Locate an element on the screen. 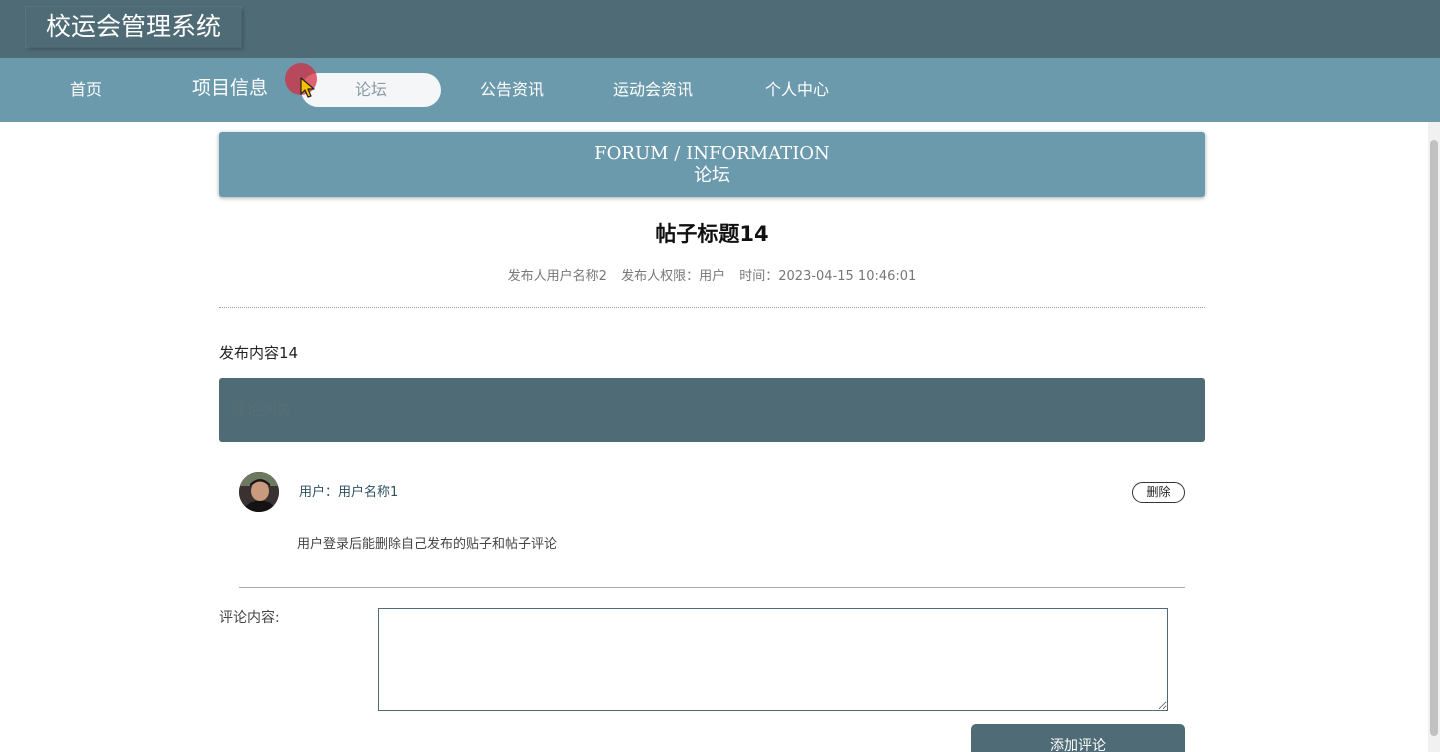 The width and height of the screenshot is (1440, 752). nav-item-sports-news: 运动会资讯 is located at coordinates (653, 90).